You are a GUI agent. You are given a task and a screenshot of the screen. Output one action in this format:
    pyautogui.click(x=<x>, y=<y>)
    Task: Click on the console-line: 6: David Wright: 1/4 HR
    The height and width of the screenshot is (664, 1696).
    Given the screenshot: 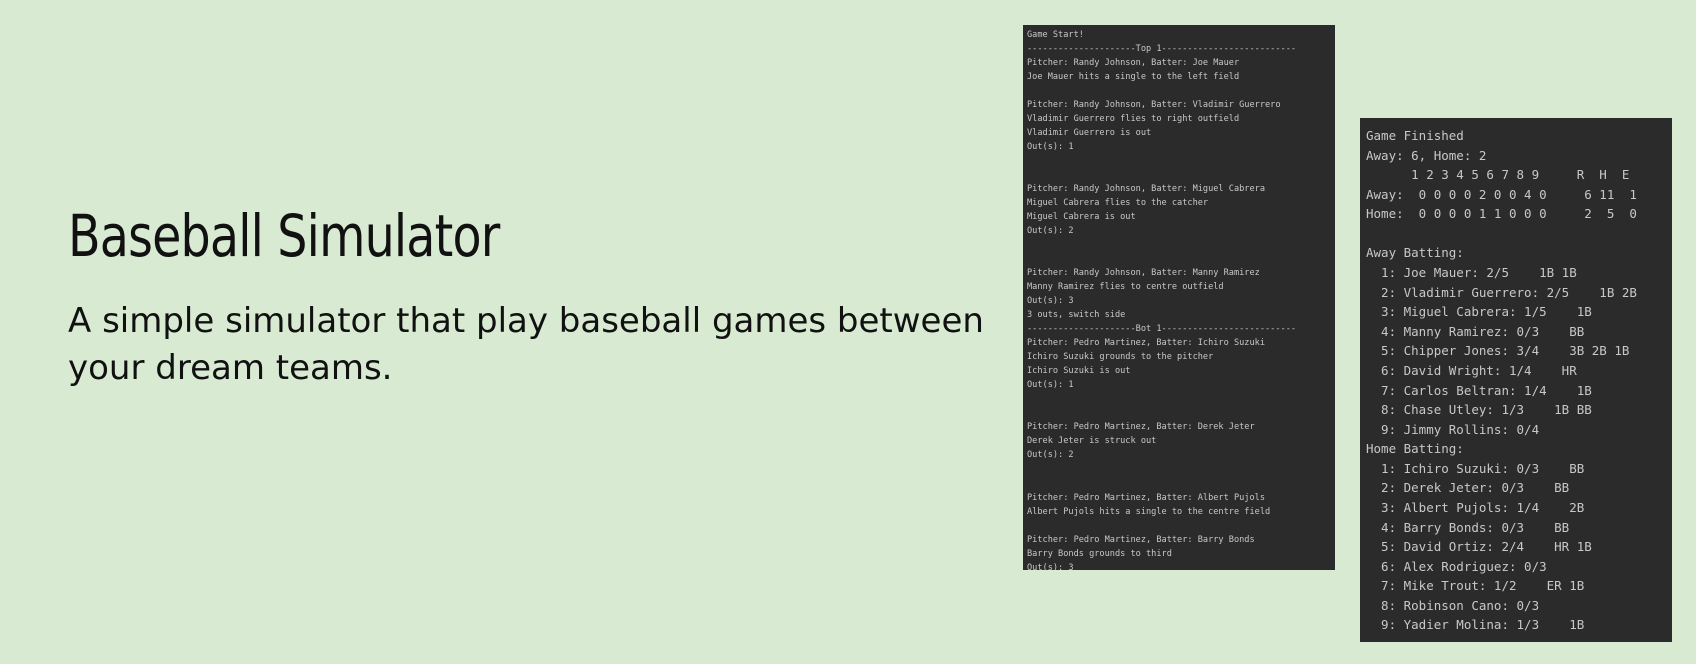 What is the action you would take?
    pyautogui.click(x=1471, y=370)
    